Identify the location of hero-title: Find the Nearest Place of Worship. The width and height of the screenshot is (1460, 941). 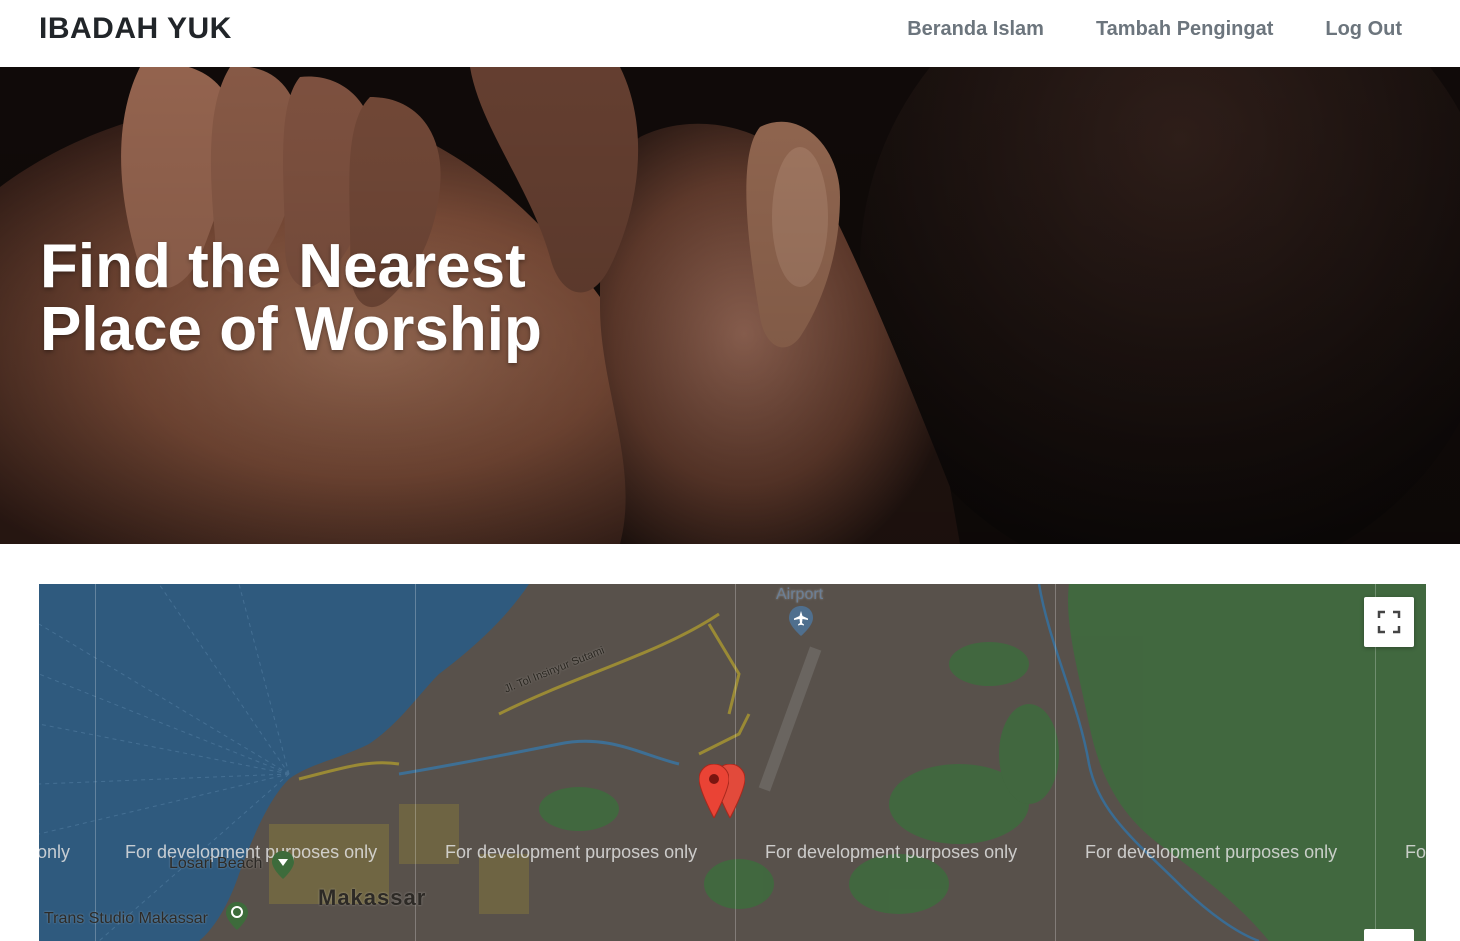
(360, 298).